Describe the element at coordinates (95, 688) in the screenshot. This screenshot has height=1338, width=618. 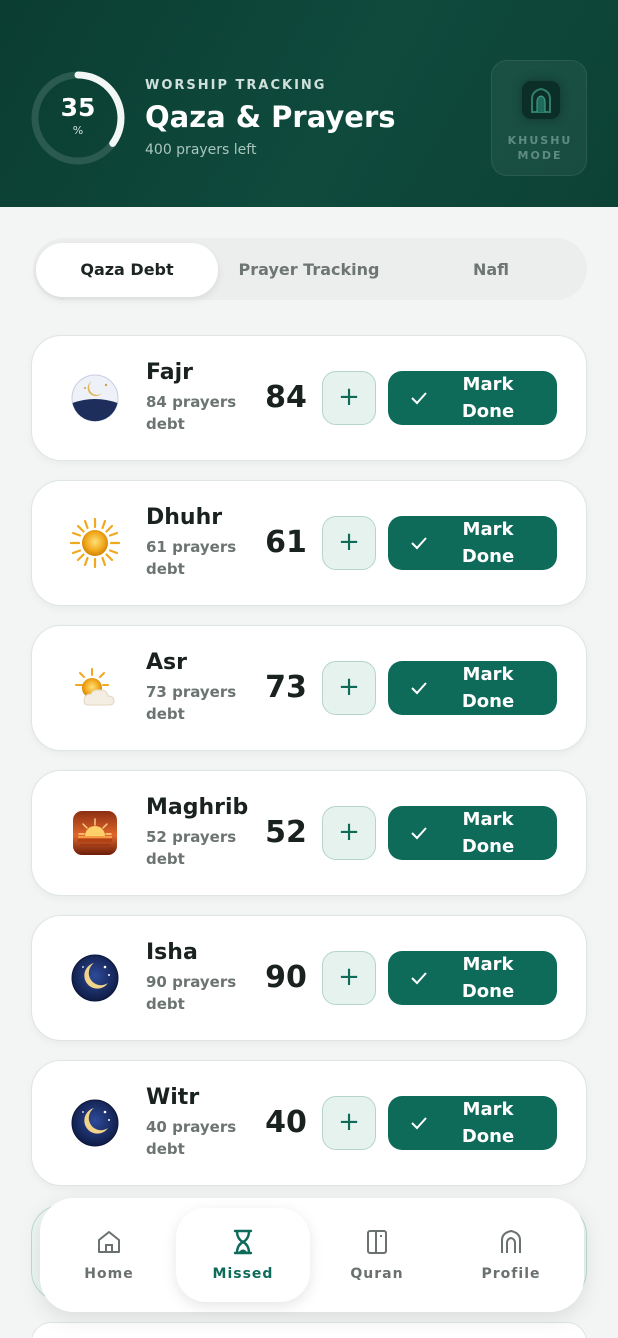
I see `sun-cloud-icon` at that location.